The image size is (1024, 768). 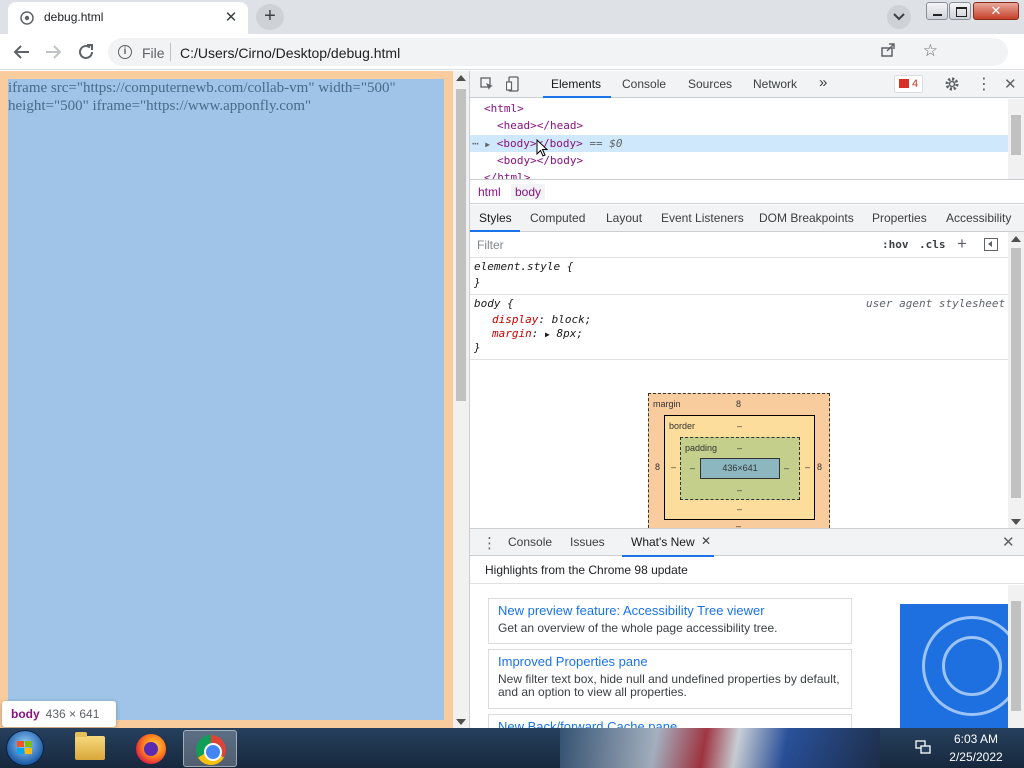 I want to click on cls-toggle: .cls, so click(x=932, y=244).